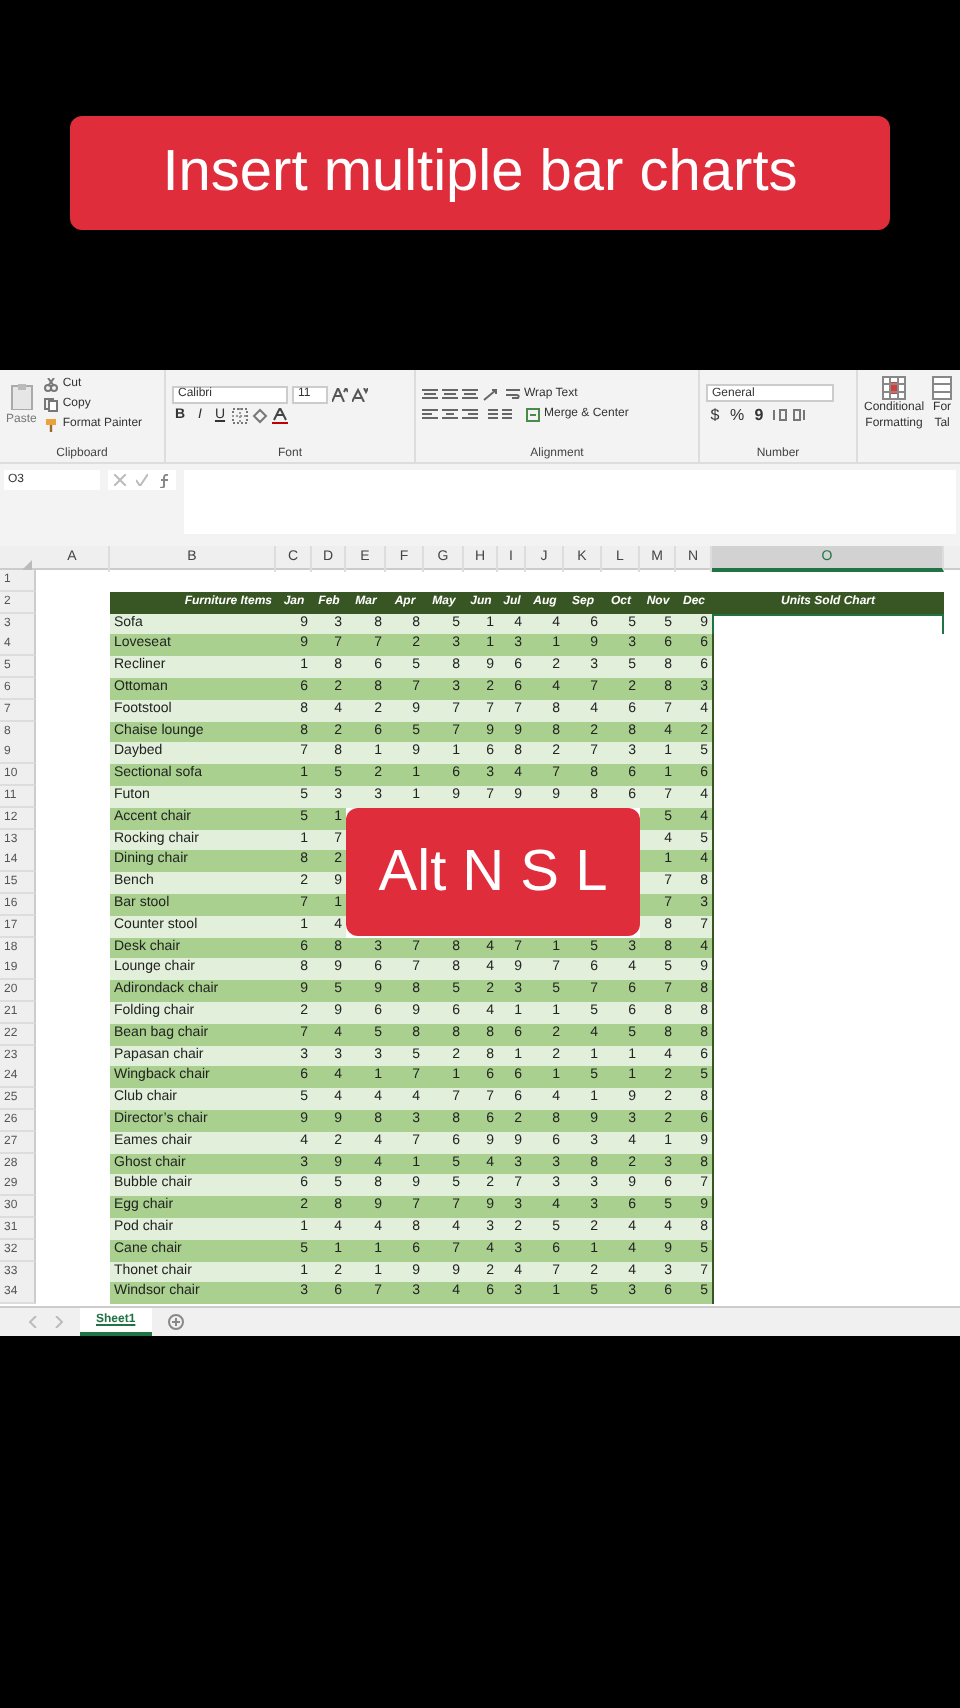 This screenshot has height=1708, width=960. I want to click on align-center-icon, so click(450, 414).